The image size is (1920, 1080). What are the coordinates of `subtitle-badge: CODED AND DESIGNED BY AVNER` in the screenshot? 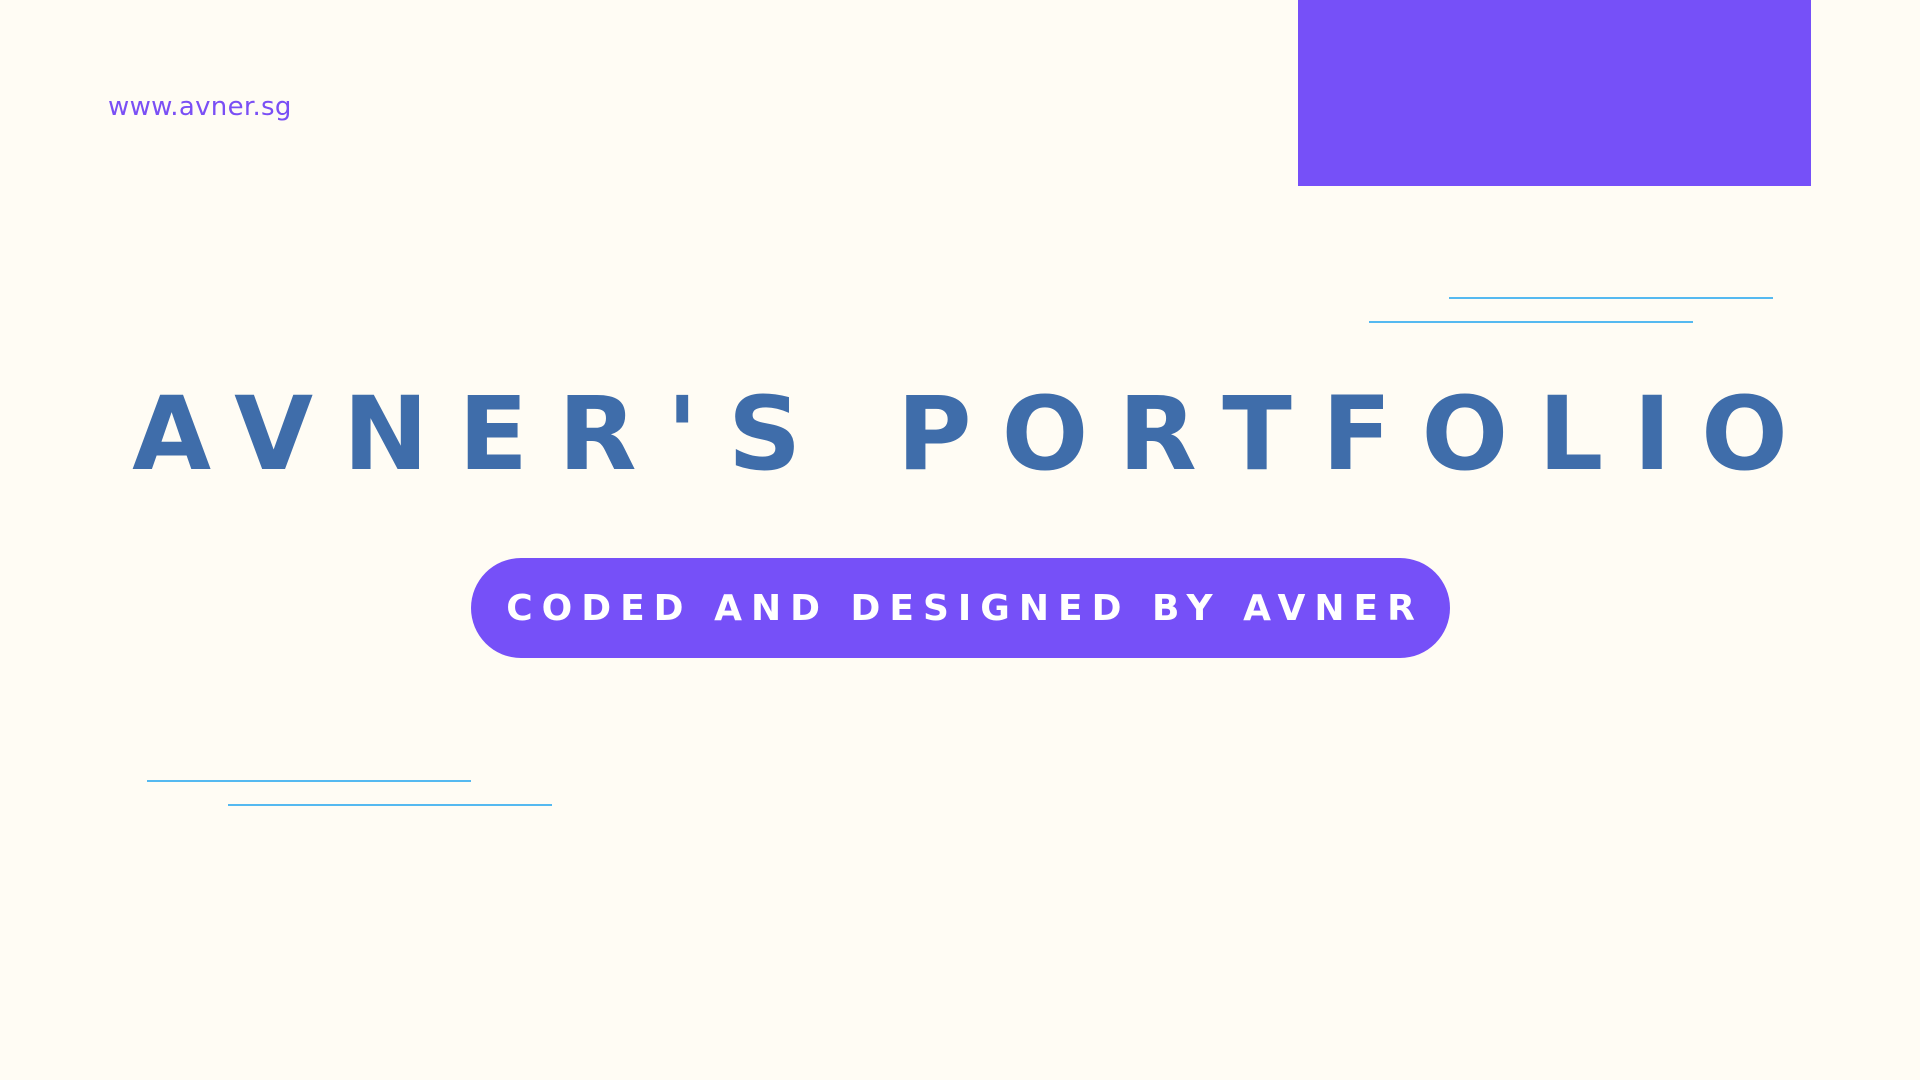 It's located at (960, 608).